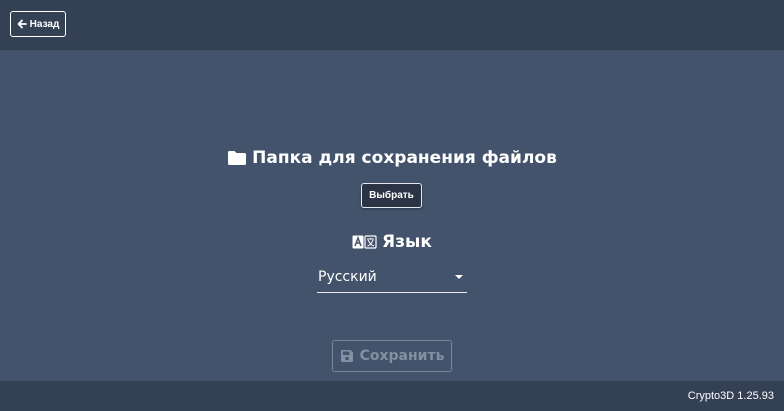 The image size is (784, 411). Describe the element at coordinates (730, 396) in the screenshot. I see `app-version: Crypto3D 1.25.93` at that location.